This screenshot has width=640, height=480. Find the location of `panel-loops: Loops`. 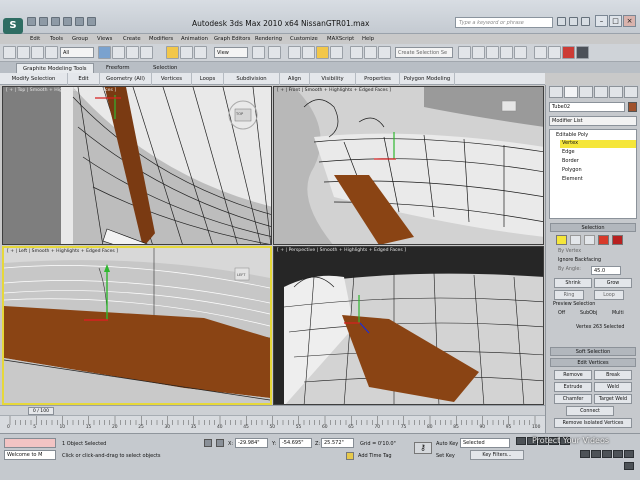

panel-loops: Loops is located at coordinates (208, 79).